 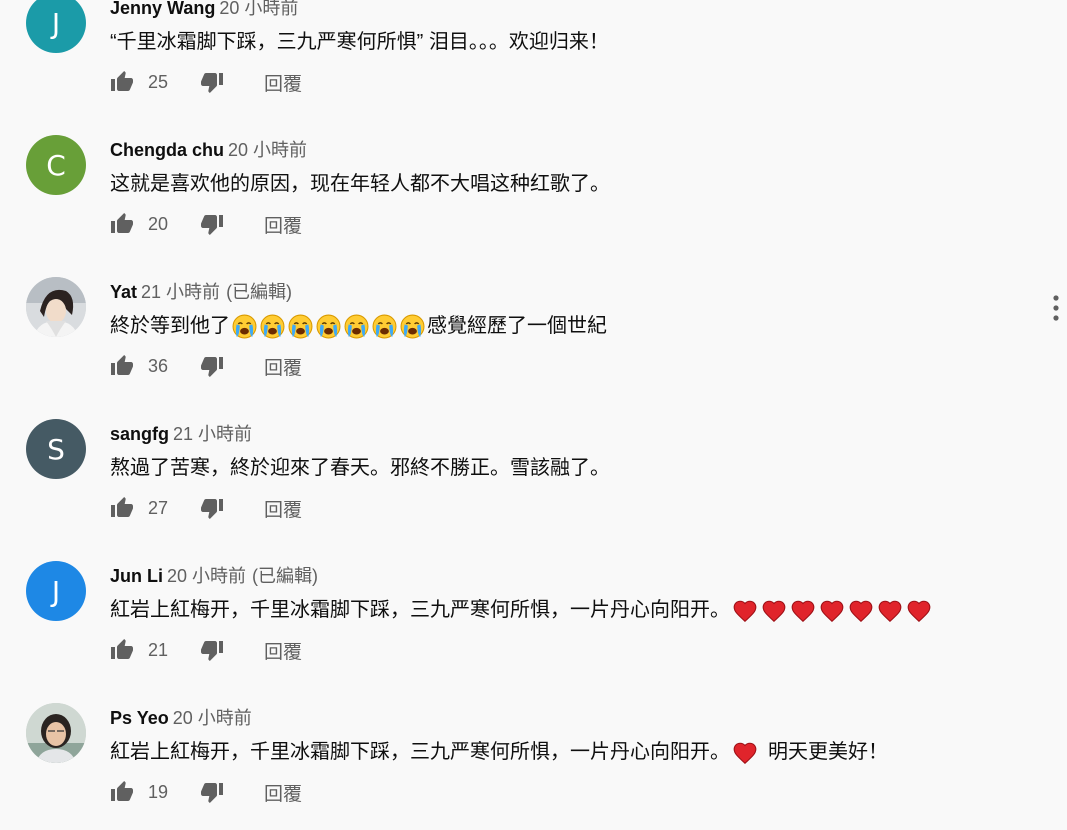 What do you see at coordinates (158, 365) in the screenshot?
I see `like-count: 36` at bounding box center [158, 365].